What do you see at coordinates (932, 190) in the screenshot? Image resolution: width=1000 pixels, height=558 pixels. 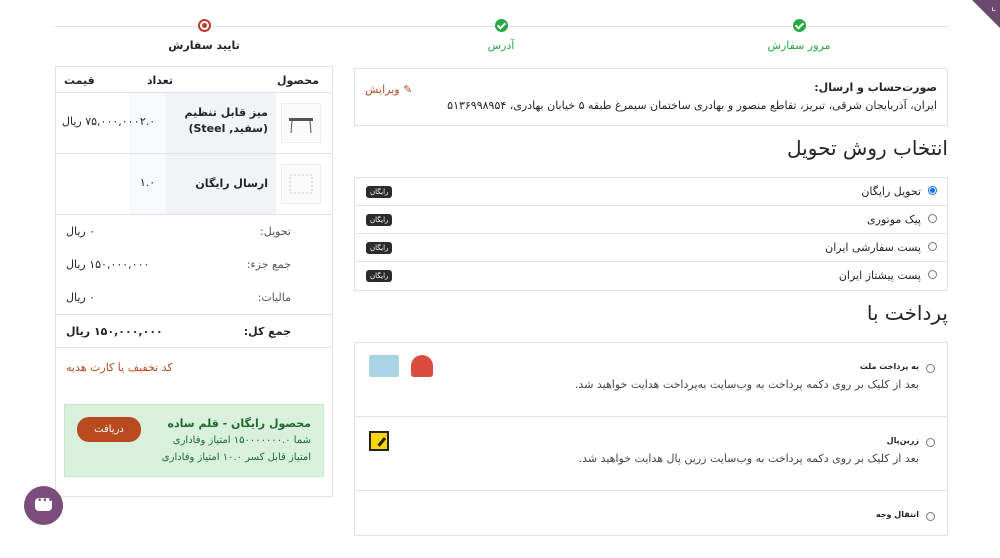 I see `radio-selected` at bounding box center [932, 190].